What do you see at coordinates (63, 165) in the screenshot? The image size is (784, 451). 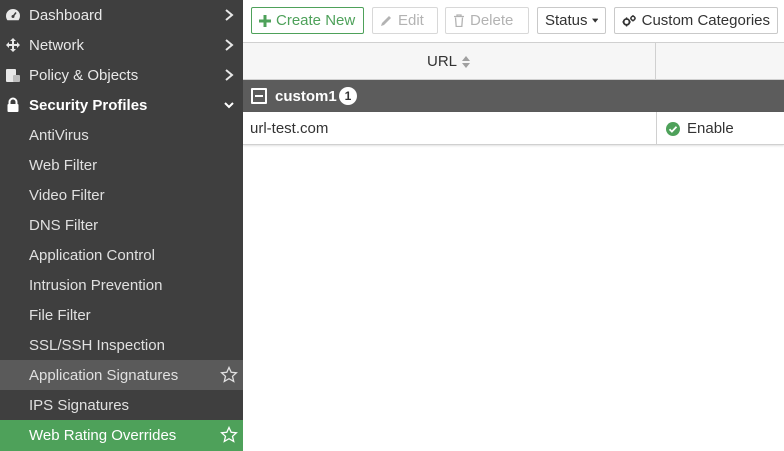 I see `sidebar-item-label: Web Filter` at bounding box center [63, 165].